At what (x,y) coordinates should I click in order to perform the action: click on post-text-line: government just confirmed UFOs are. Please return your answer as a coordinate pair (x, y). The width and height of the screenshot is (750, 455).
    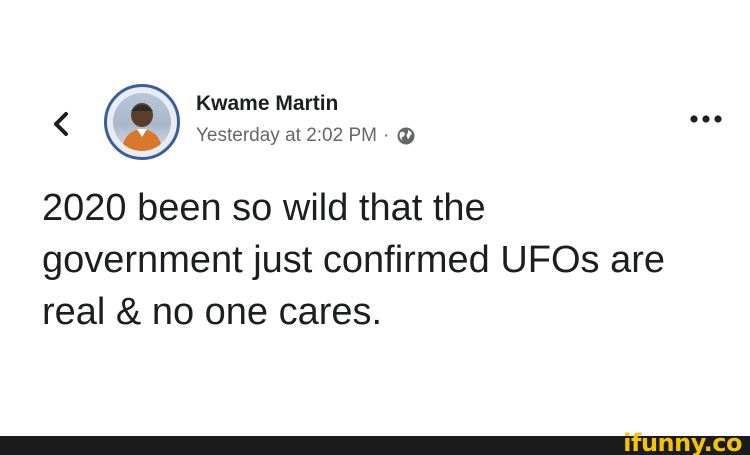
    Looking at the image, I should click on (354, 260).